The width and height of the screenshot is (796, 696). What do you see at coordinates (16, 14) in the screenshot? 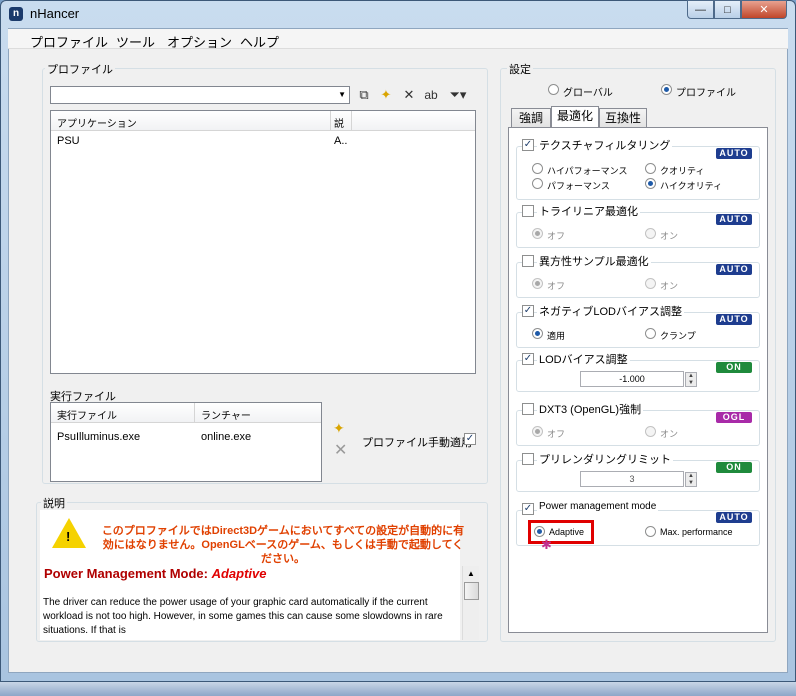
I see `app-icon: n` at bounding box center [16, 14].